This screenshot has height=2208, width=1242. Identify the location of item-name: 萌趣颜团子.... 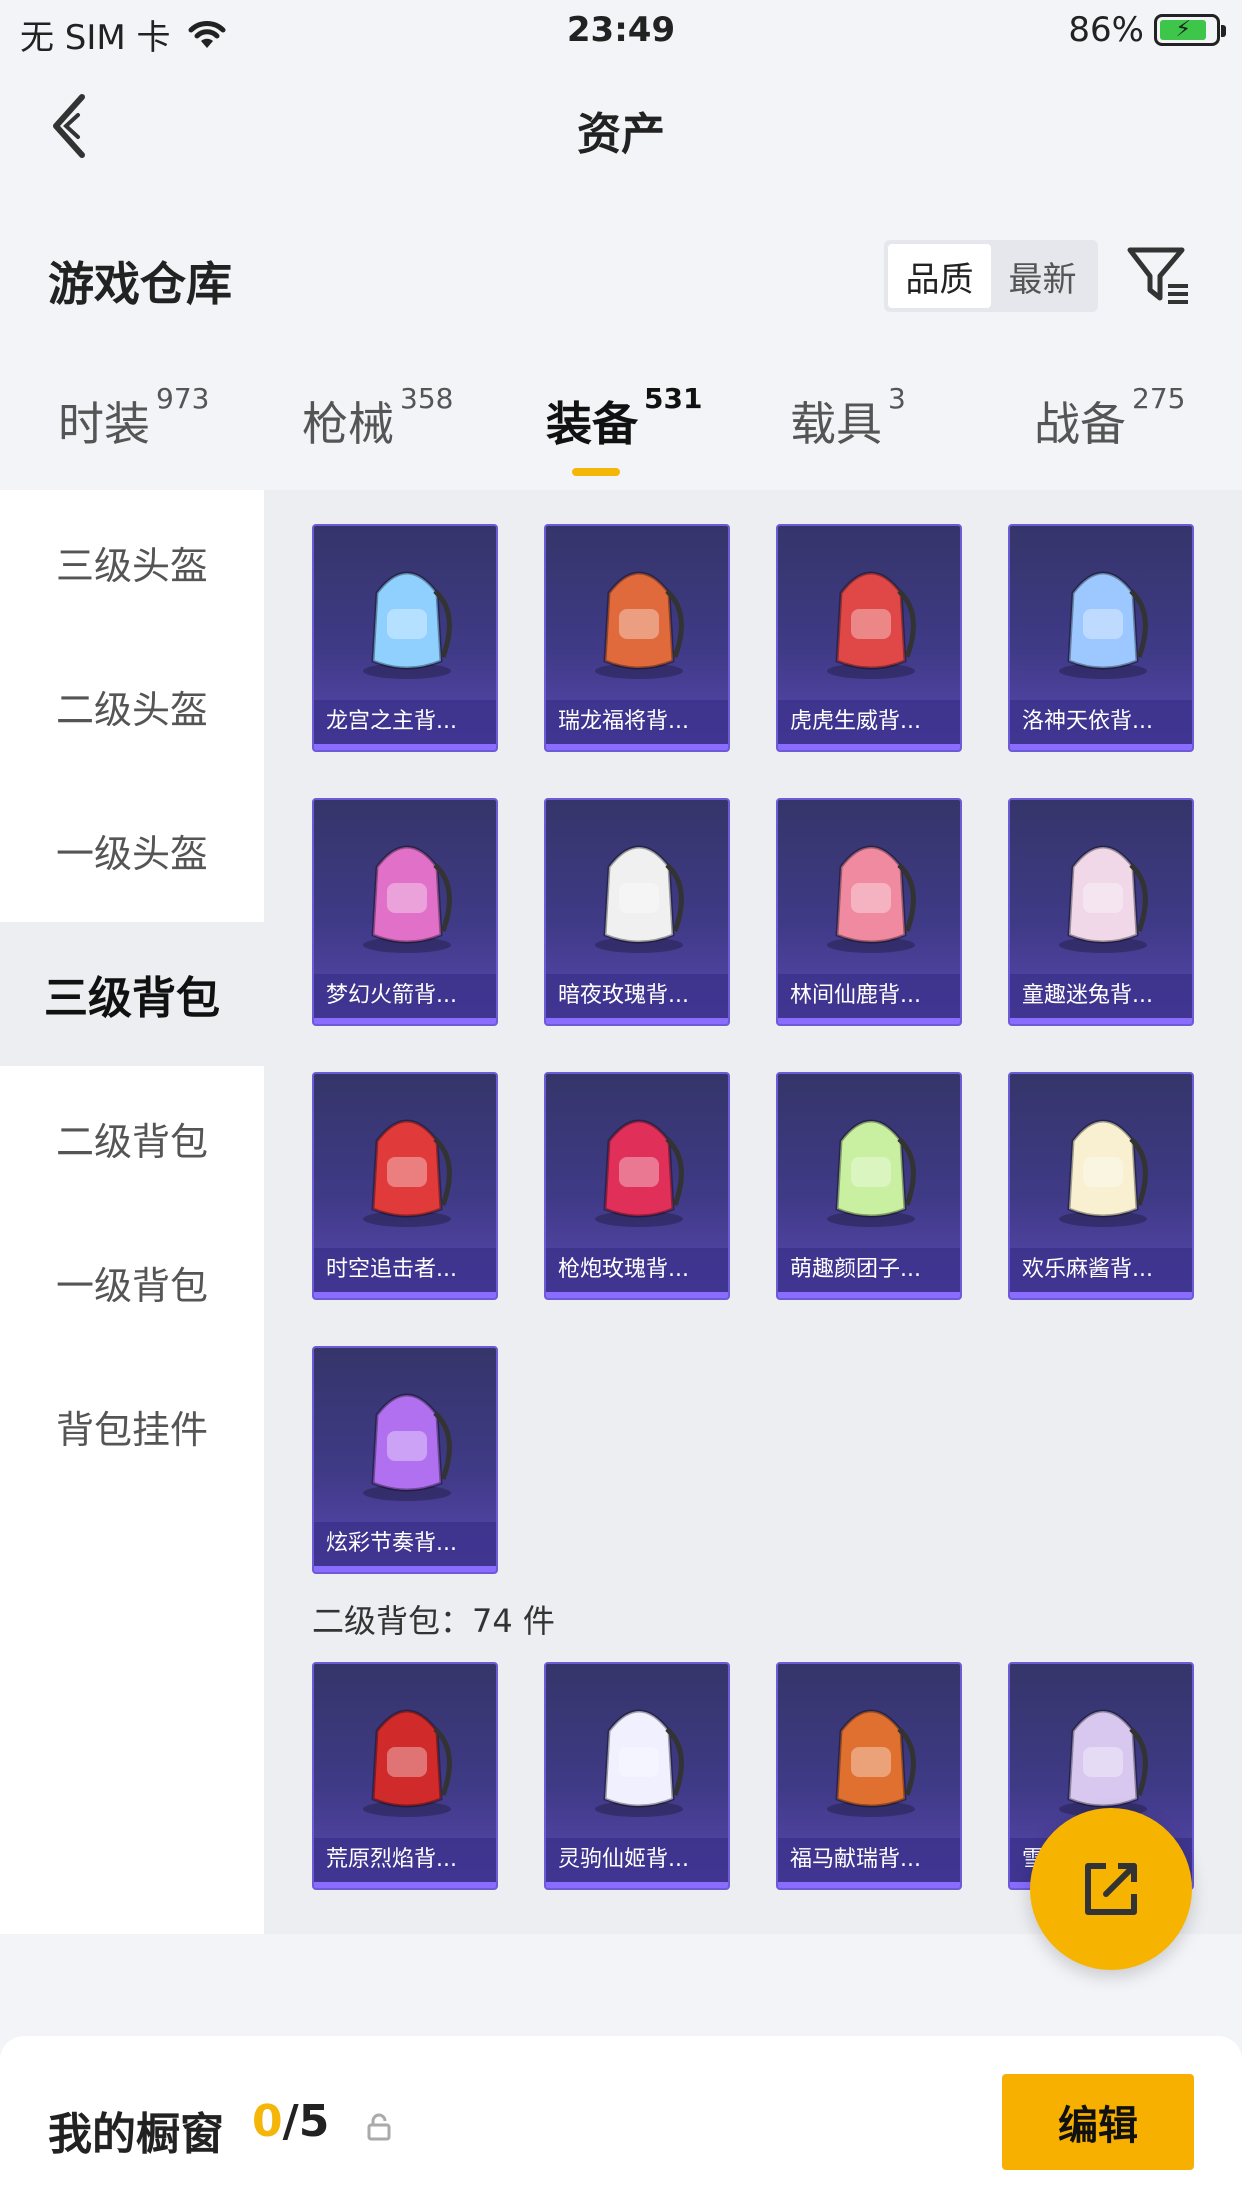
(869, 1270).